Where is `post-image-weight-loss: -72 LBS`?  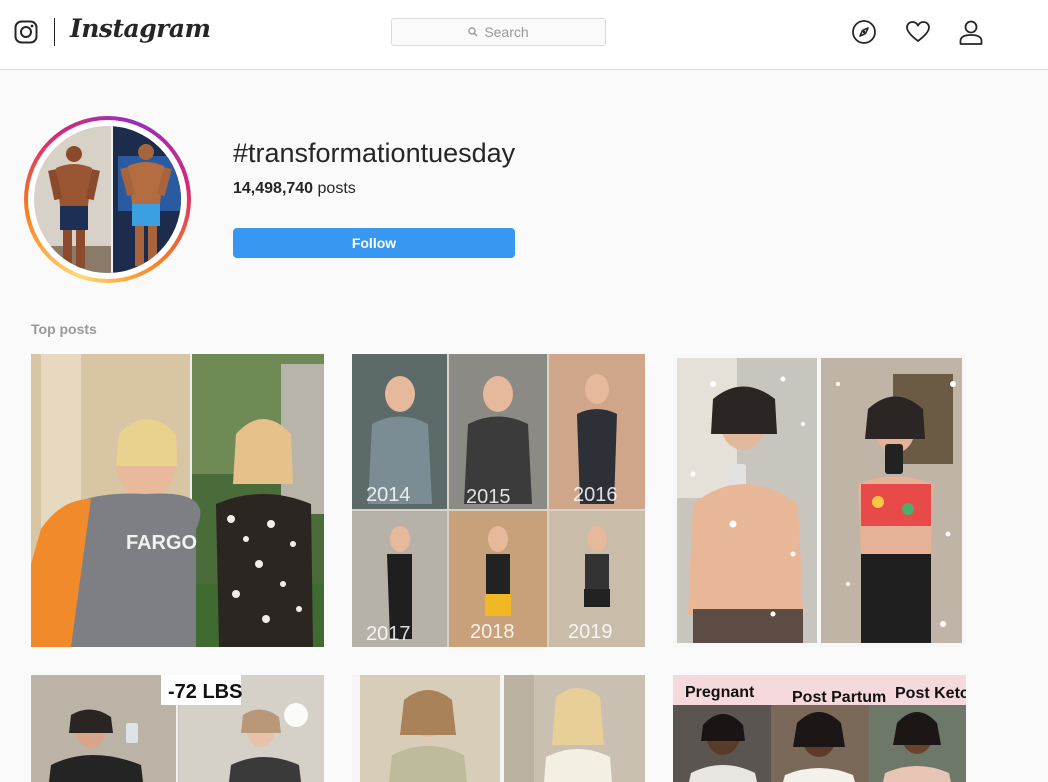
post-image-weight-loss: -72 LBS is located at coordinates (177, 728).